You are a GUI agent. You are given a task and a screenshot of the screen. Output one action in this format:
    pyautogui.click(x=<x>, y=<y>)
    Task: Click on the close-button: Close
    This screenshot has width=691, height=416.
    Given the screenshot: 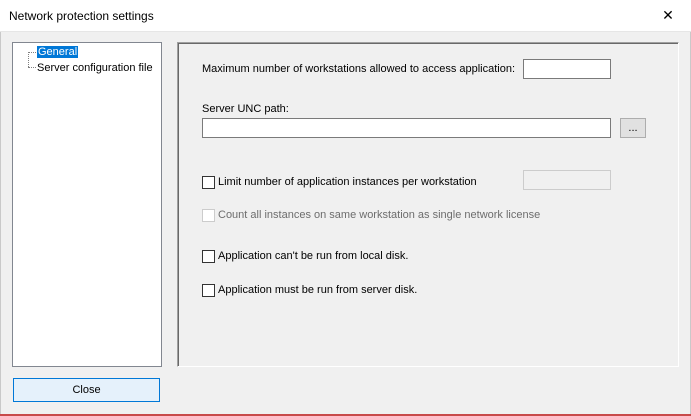 What is the action you would take?
    pyautogui.click(x=86, y=390)
    